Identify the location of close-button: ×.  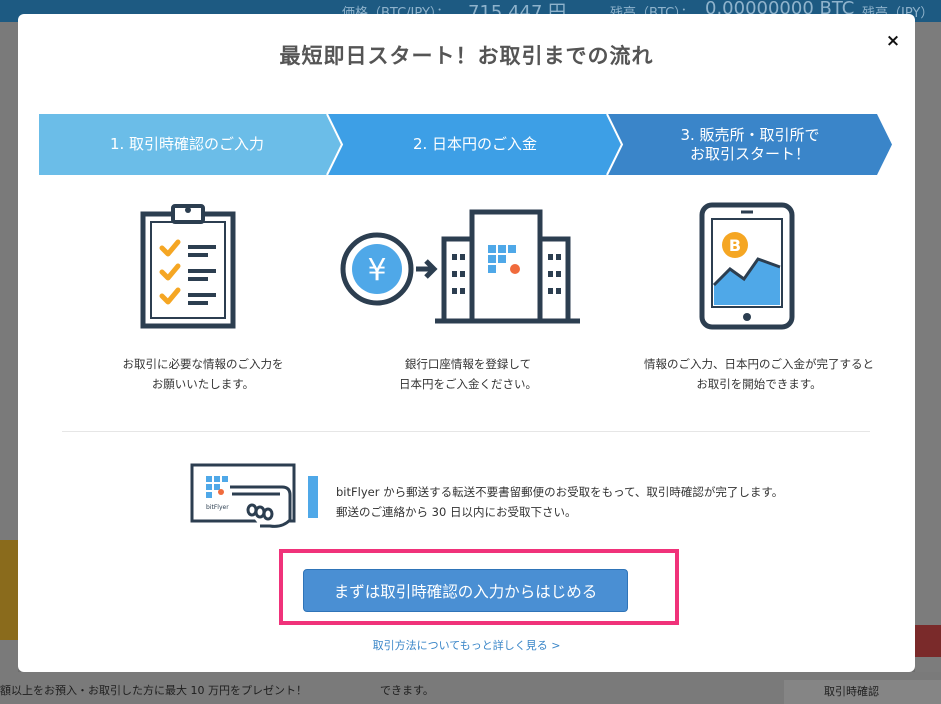
(893, 41).